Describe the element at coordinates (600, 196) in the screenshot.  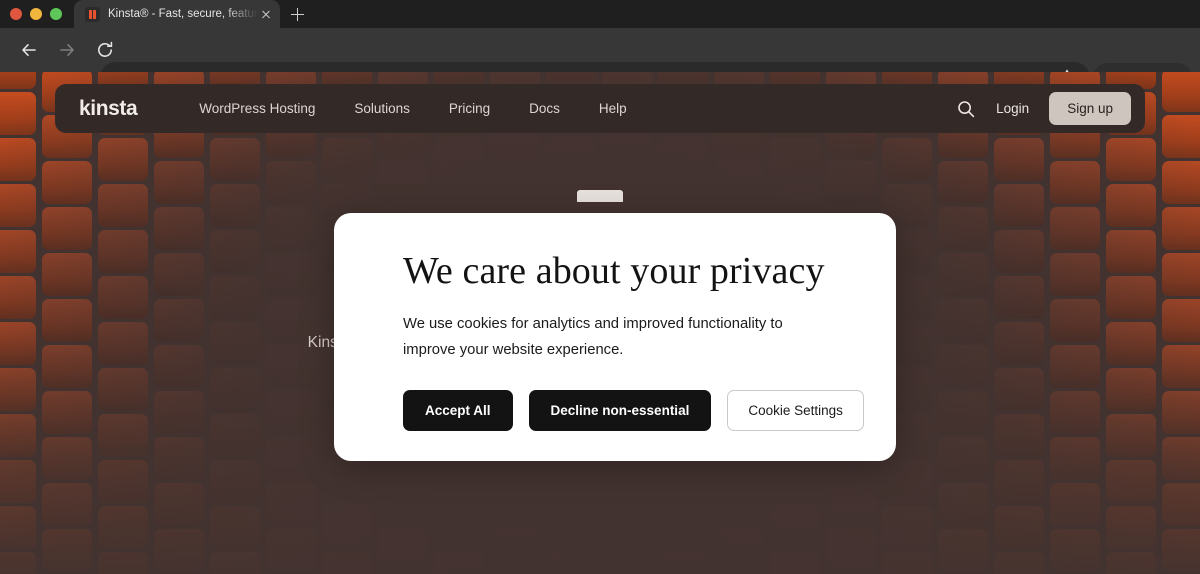
I see `hero-heading-notch` at that location.